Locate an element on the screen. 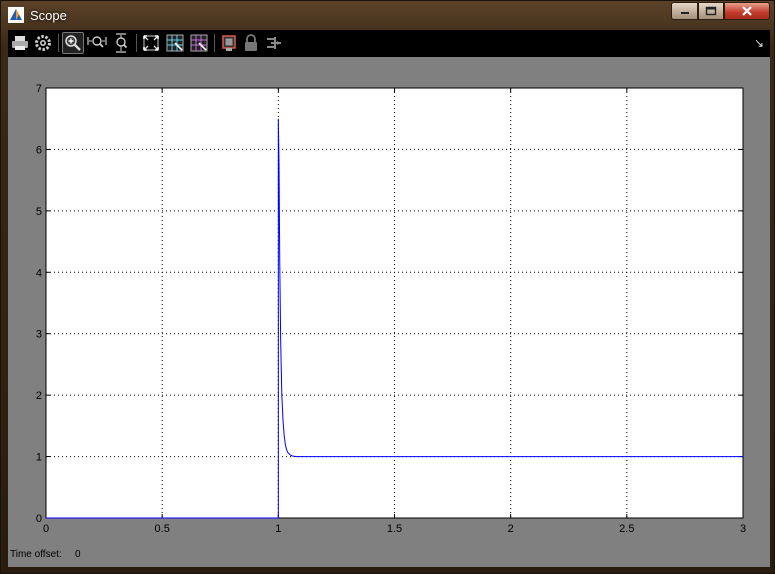  undock-arrow-icon: ↘ is located at coordinates (759, 43).